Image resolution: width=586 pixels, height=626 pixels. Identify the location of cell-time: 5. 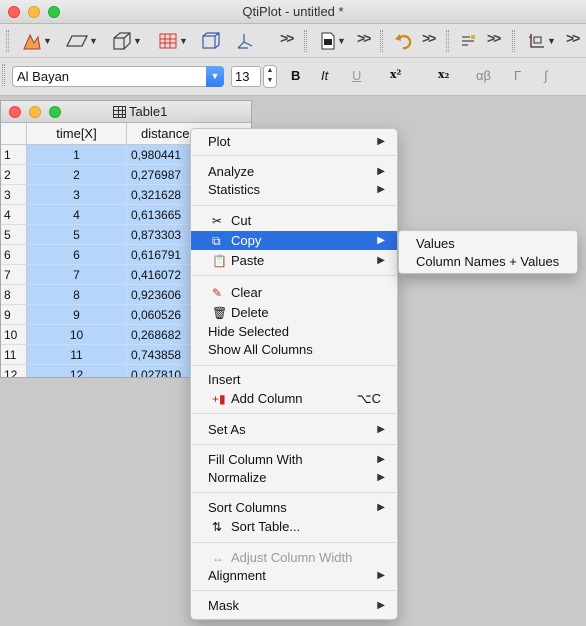
(77, 235).